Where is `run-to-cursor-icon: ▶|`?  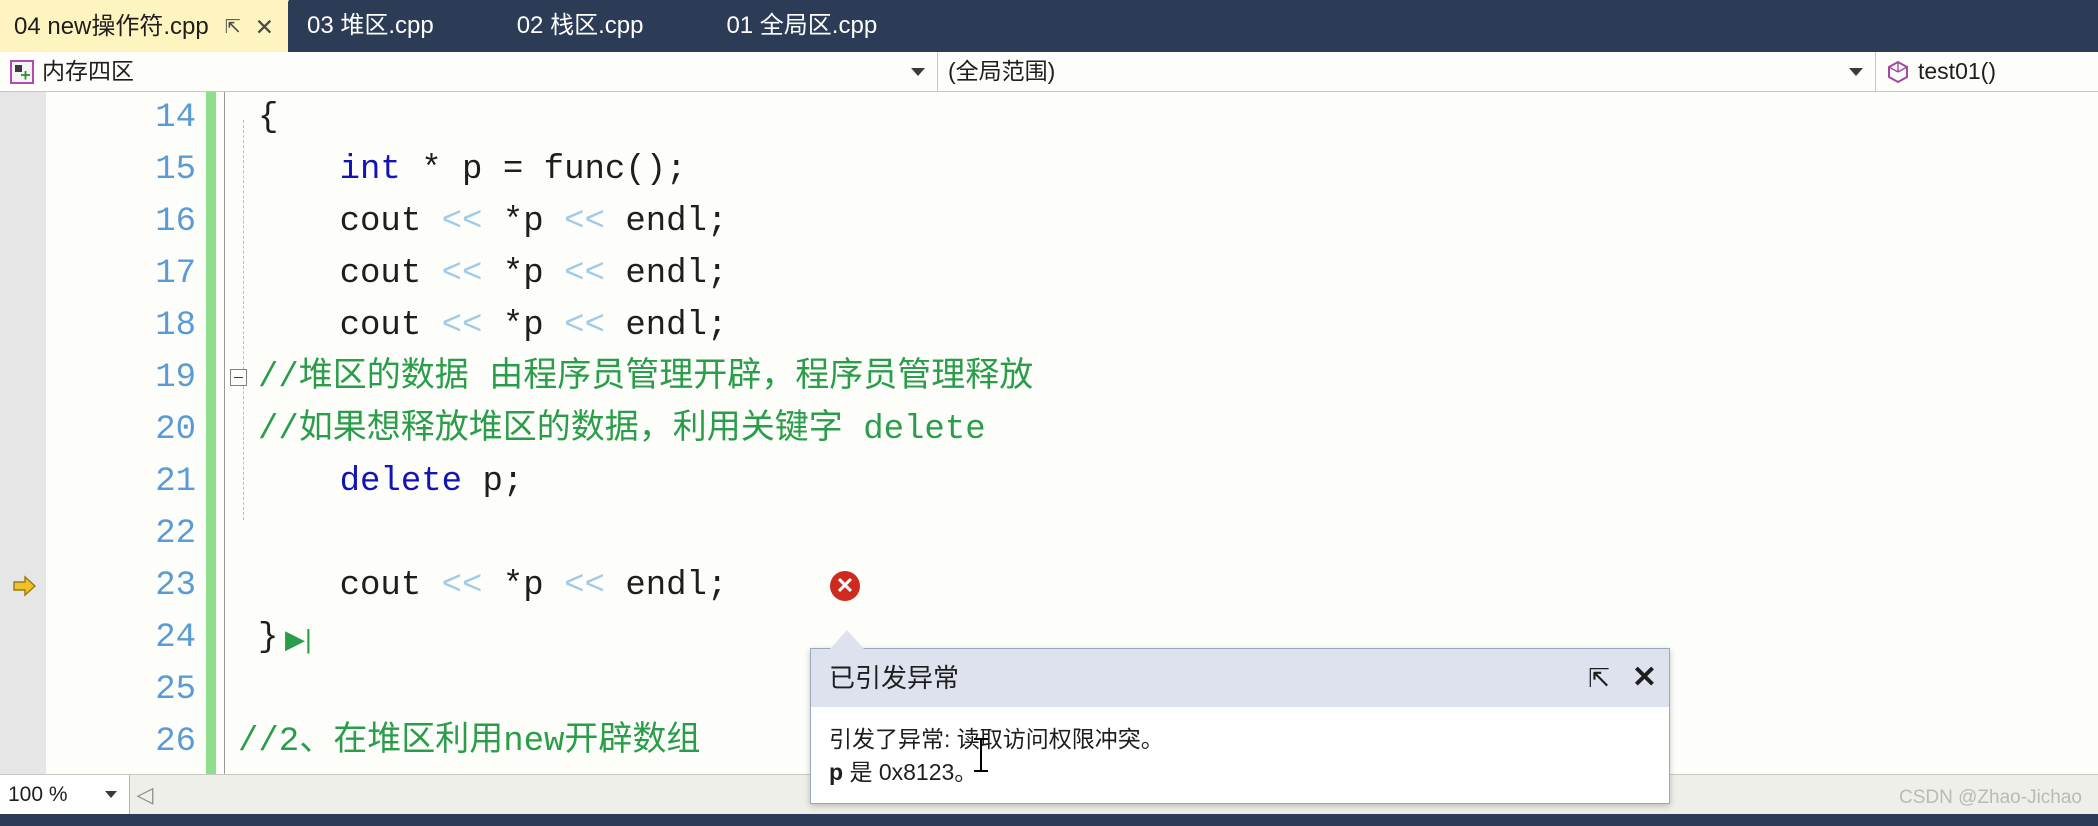 run-to-cursor-icon: ▶| is located at coordinates (298, 639).